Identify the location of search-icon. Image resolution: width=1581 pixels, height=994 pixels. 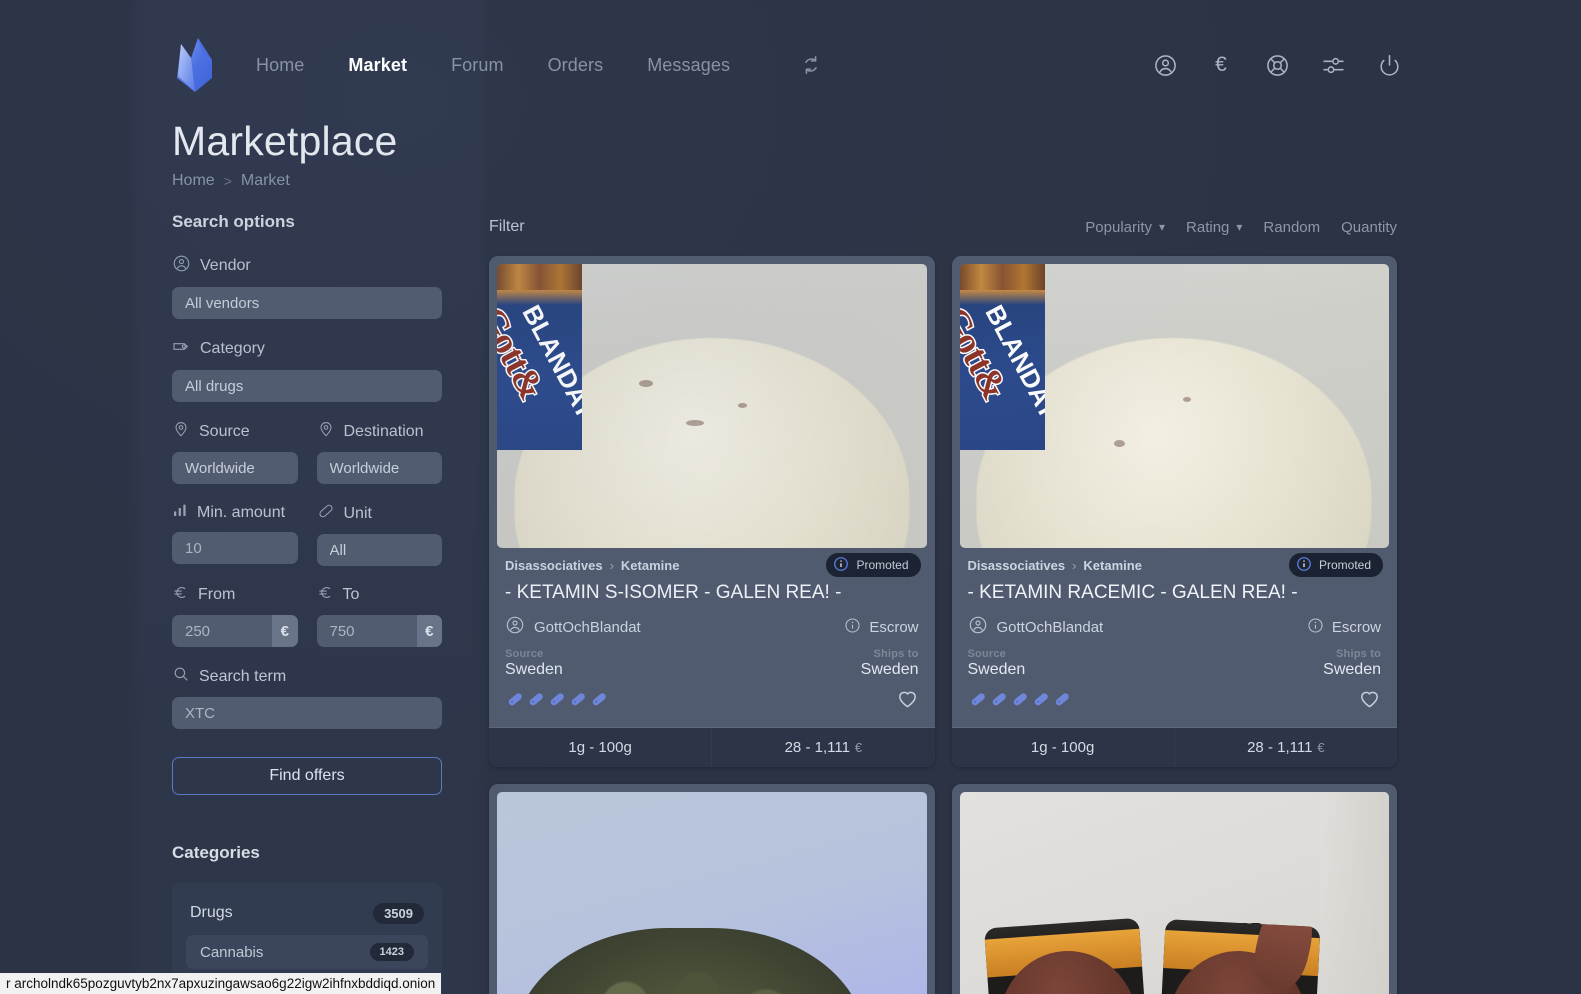
(181, 676).